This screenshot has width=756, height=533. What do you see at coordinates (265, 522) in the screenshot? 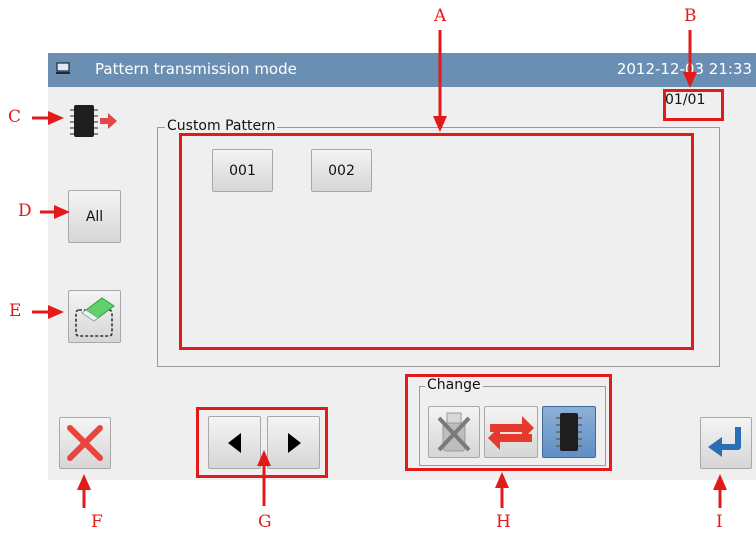
I see `callout-g: G` at bounding box center [265, 522].